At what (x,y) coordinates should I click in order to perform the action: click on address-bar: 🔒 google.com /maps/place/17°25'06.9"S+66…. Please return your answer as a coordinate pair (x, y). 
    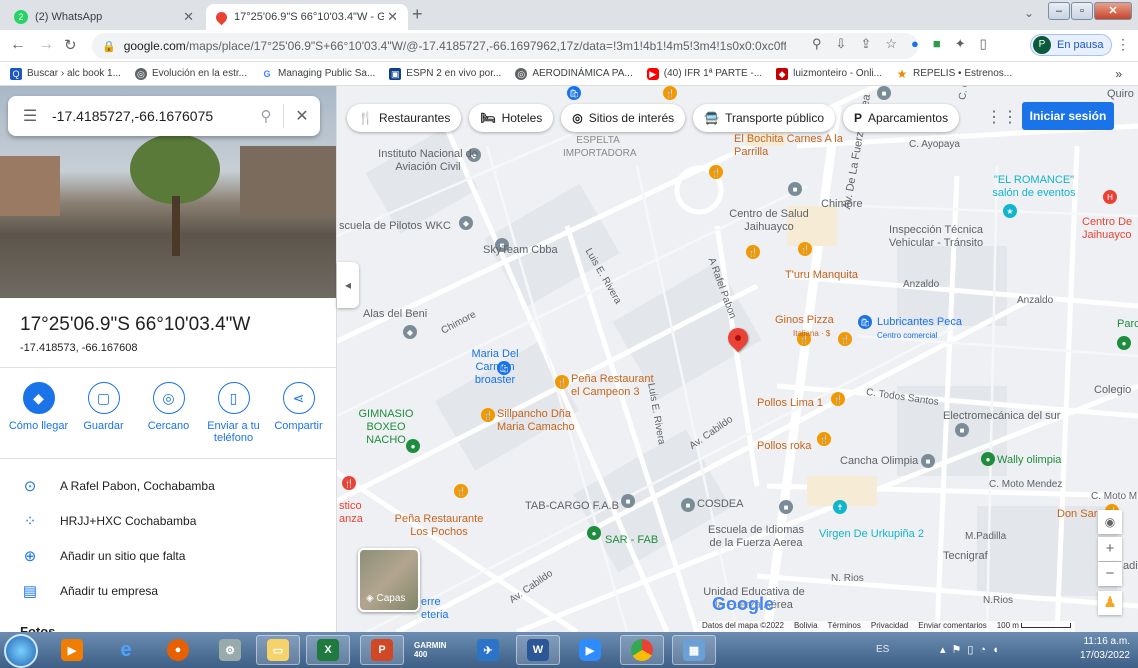
    Looking at the image, I should click on (505, 46).